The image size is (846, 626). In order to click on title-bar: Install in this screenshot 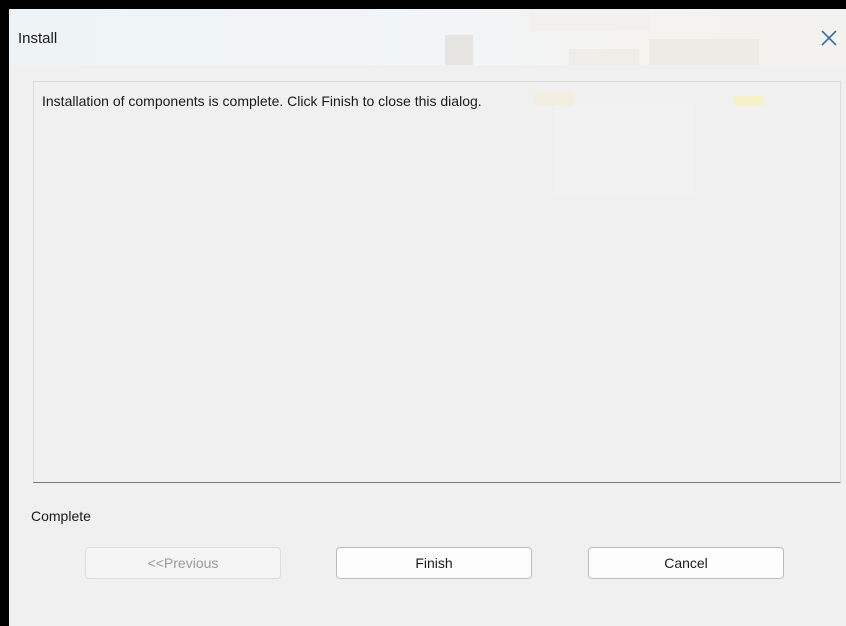, I will do `click(427, 37)`.